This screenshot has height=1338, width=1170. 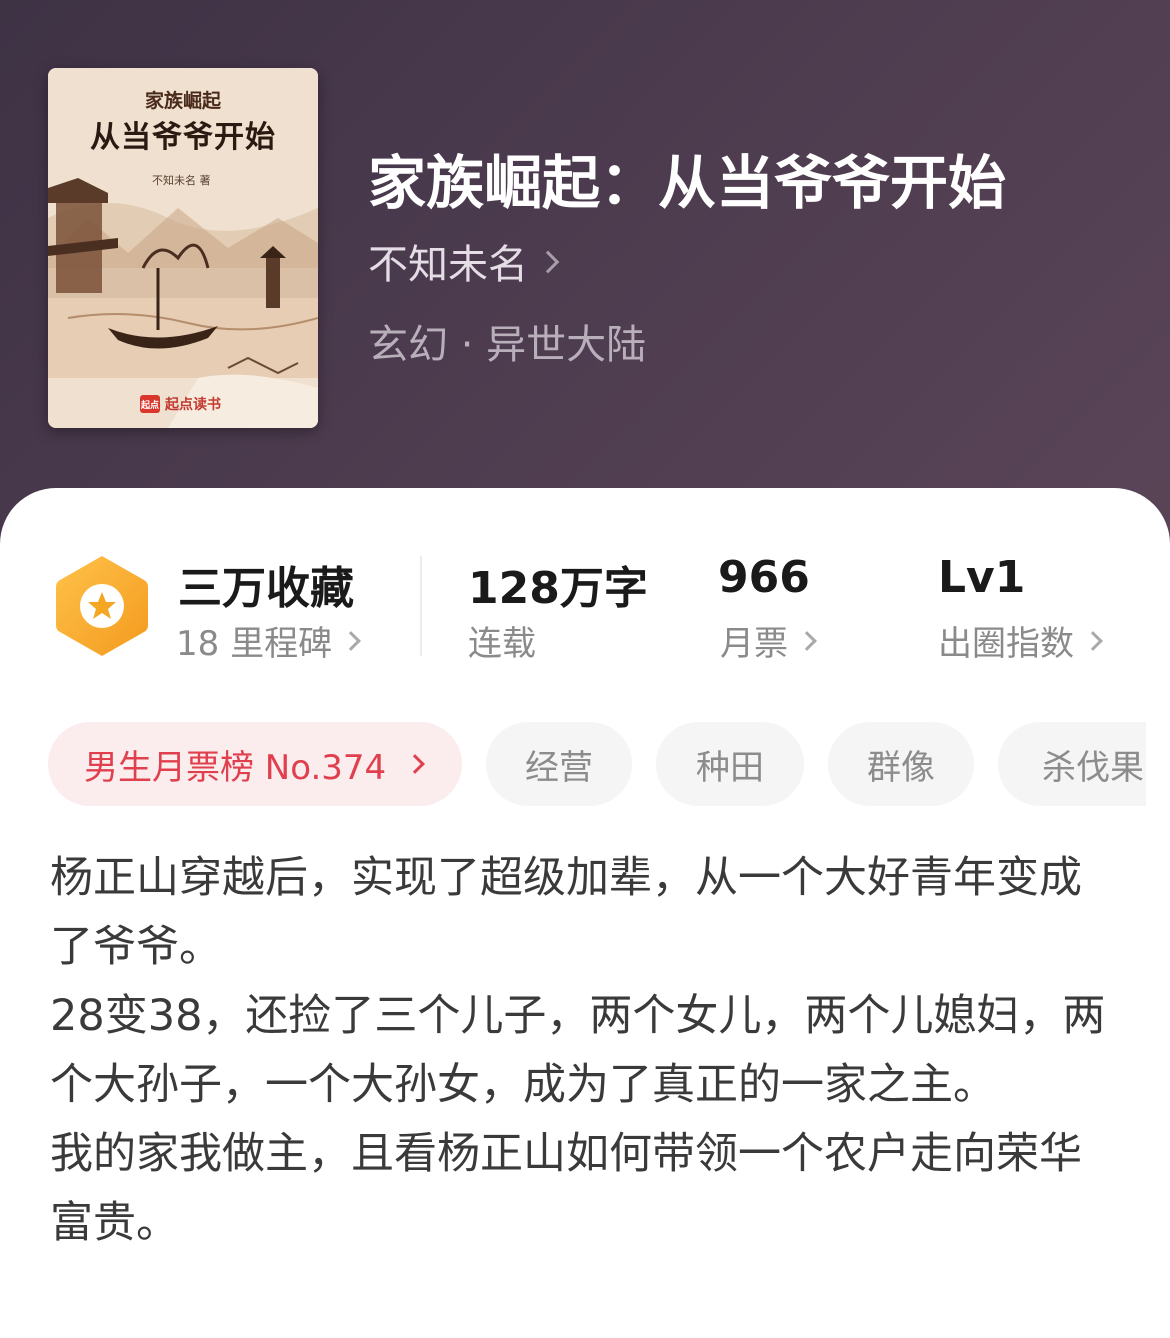 I want to click on serial-status-label: 连载, so click(x=502, y=640).